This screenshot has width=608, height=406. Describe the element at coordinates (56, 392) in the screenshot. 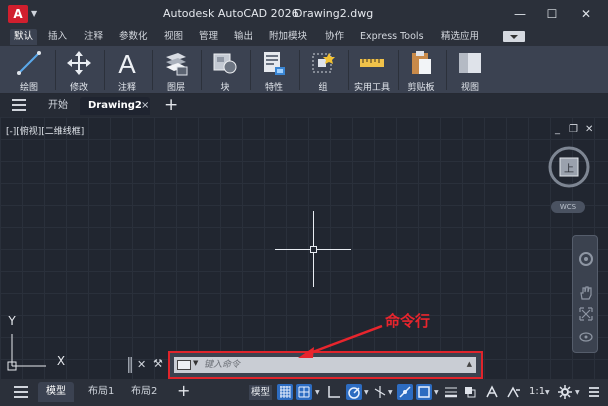

I see `tab-model: 模型` at that location.